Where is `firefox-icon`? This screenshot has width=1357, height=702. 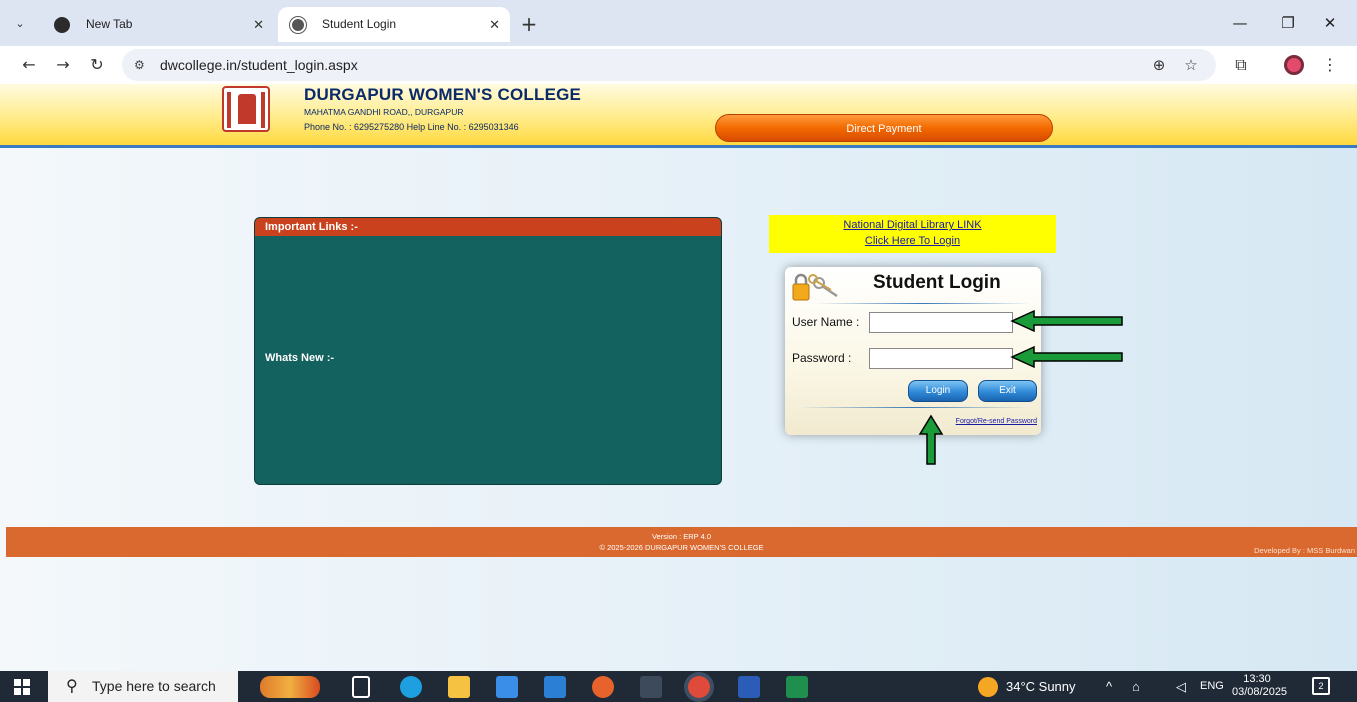 firefox-icon is located at coordinates (603, 687).